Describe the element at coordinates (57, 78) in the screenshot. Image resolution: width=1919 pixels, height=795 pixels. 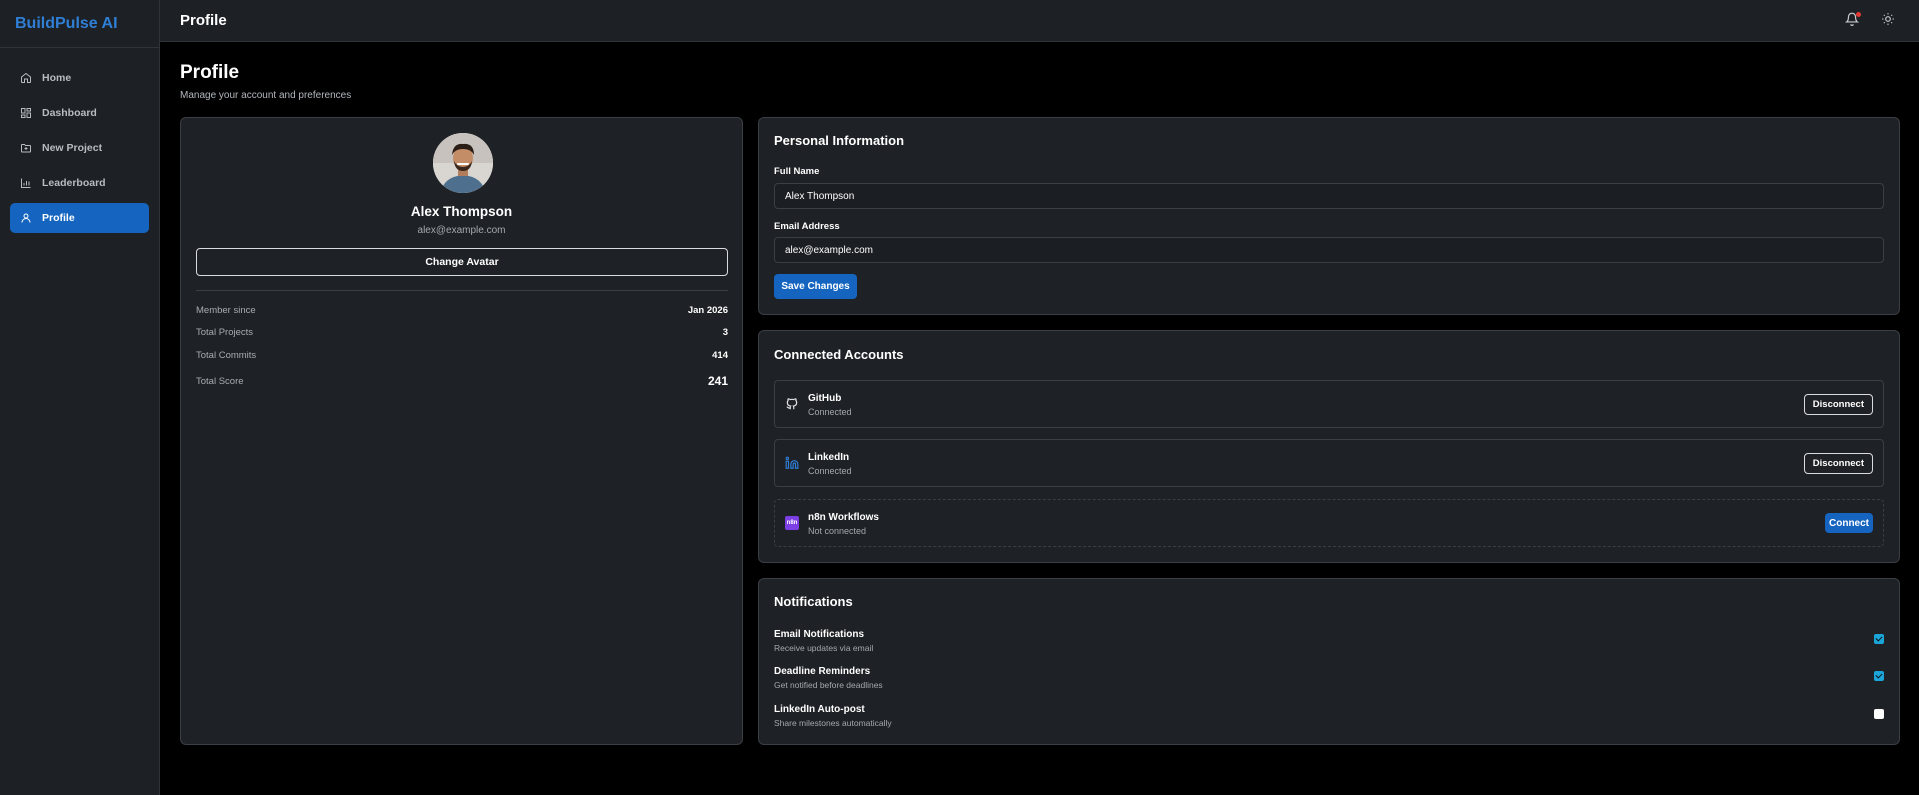
I see `sidebar-item-label: Home` at that location.